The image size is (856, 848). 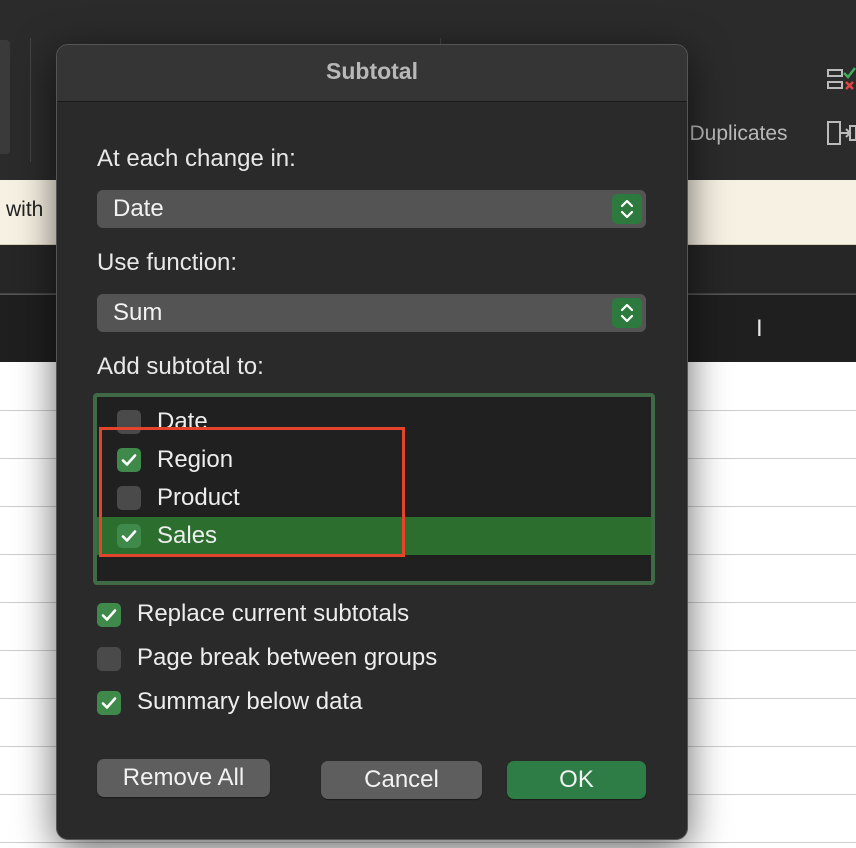 What do you see at coordinates (371, 209) in the screenshot?
I see `at-each-change-select: Date` at bounding box center [371, 209].